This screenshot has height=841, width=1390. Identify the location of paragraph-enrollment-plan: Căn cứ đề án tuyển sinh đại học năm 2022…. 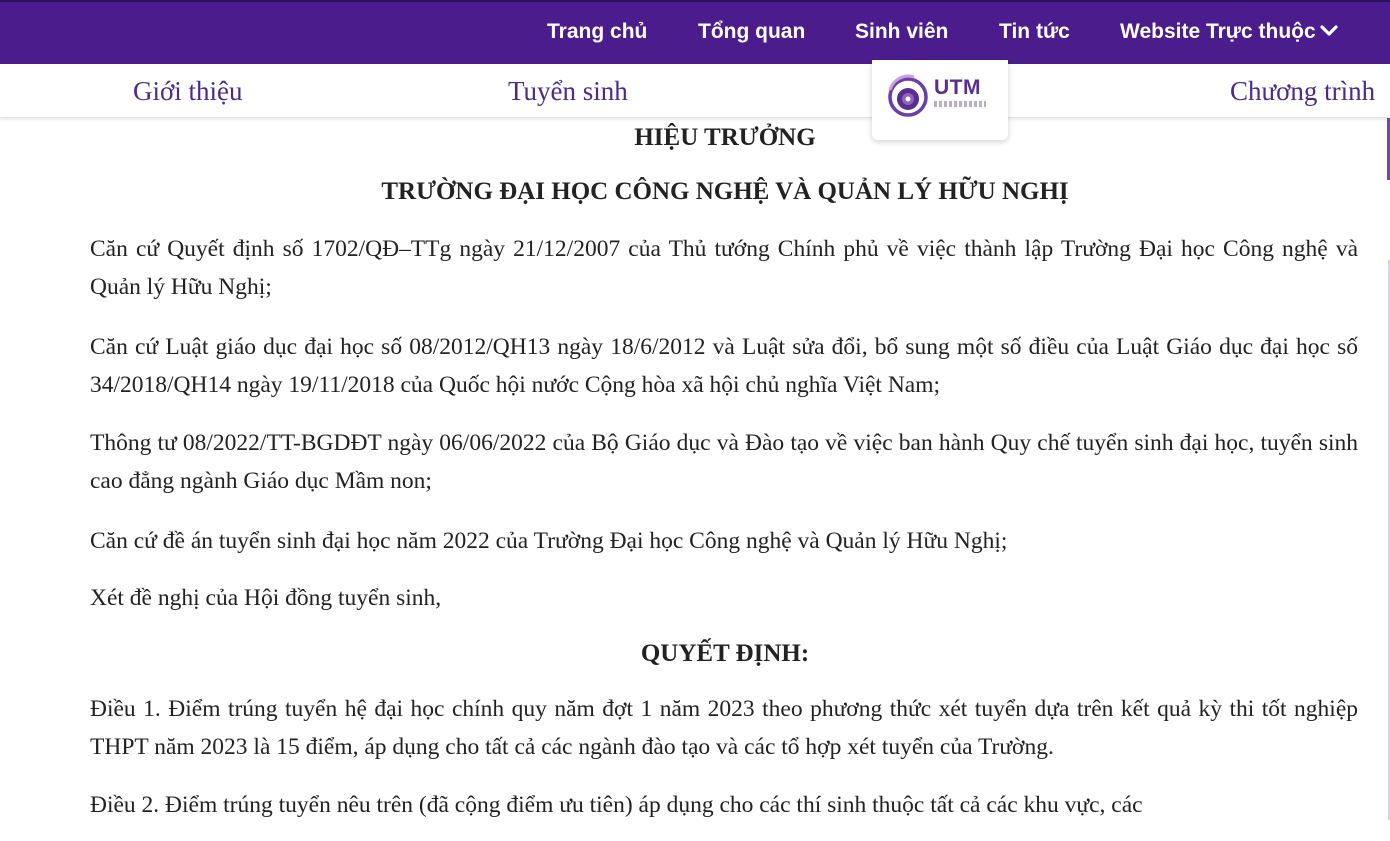
(549, 541).